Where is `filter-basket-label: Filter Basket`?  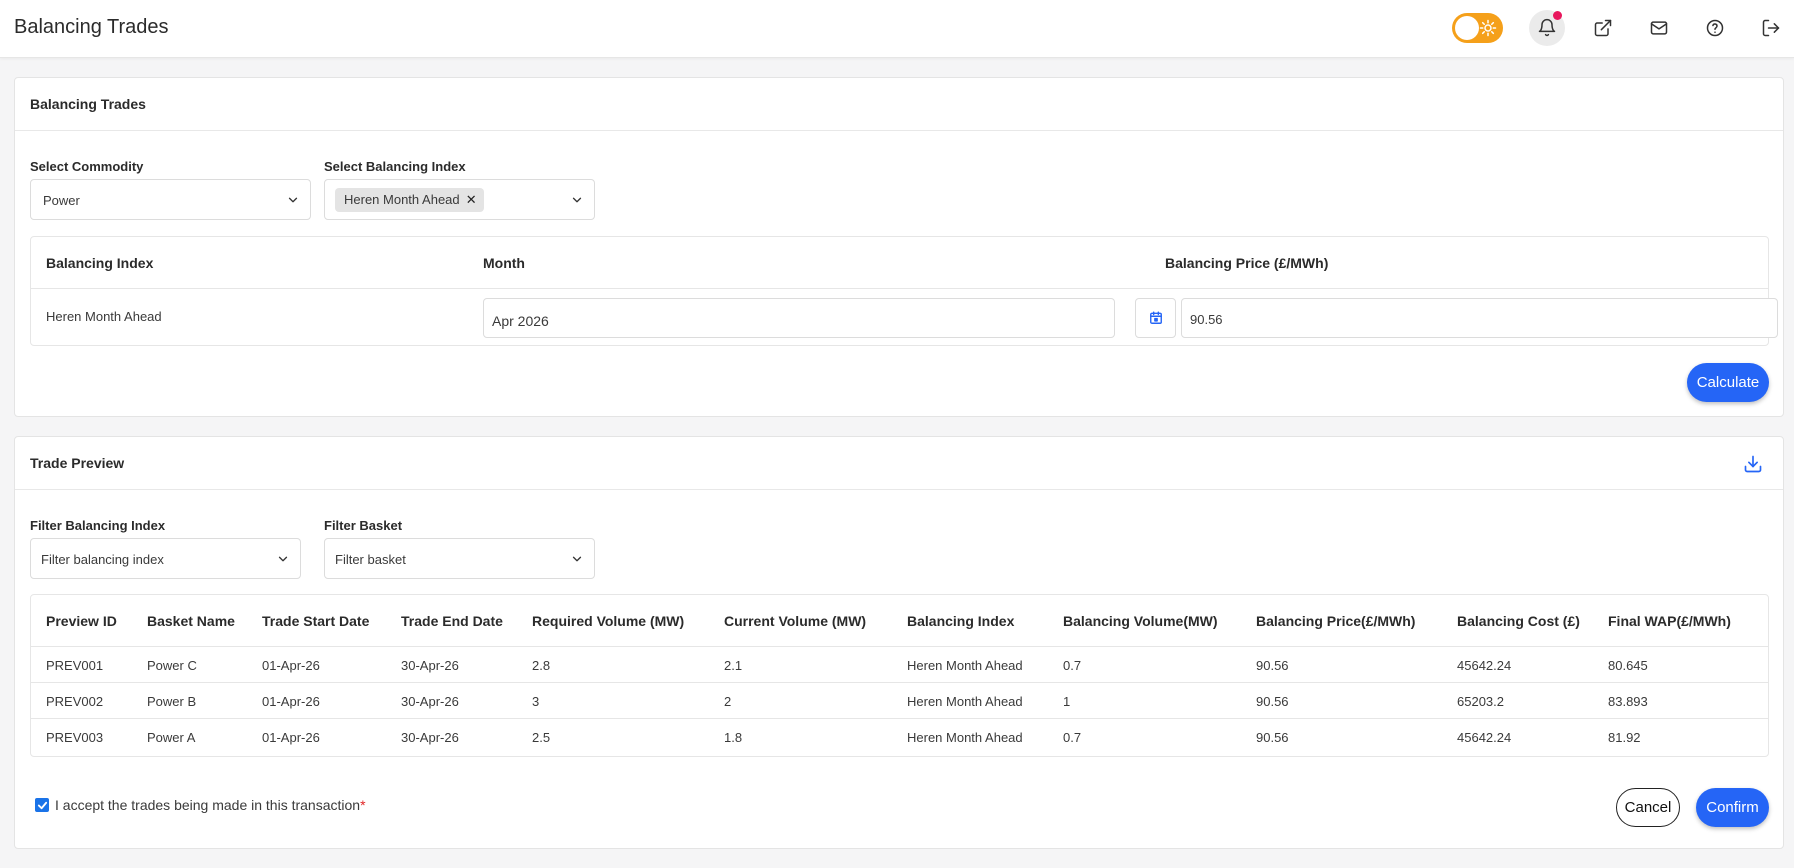
filter-basket-label: Filter Basket is located at coordinates (363, 525).